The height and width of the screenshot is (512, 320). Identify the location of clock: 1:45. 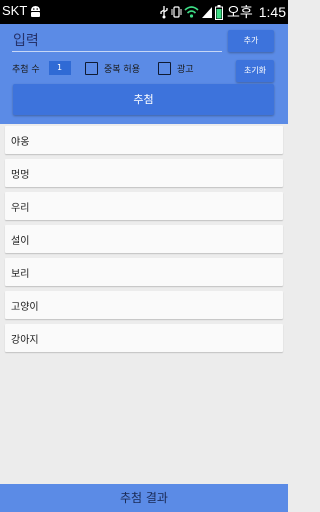
(272, 12).